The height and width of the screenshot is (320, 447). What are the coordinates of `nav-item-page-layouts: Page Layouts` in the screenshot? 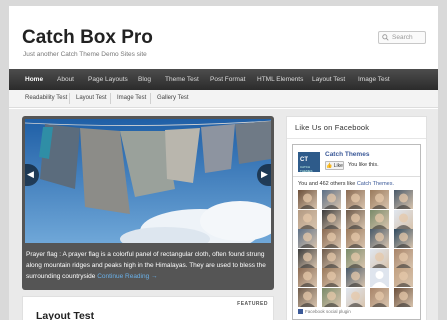 It's located at (108, 79).